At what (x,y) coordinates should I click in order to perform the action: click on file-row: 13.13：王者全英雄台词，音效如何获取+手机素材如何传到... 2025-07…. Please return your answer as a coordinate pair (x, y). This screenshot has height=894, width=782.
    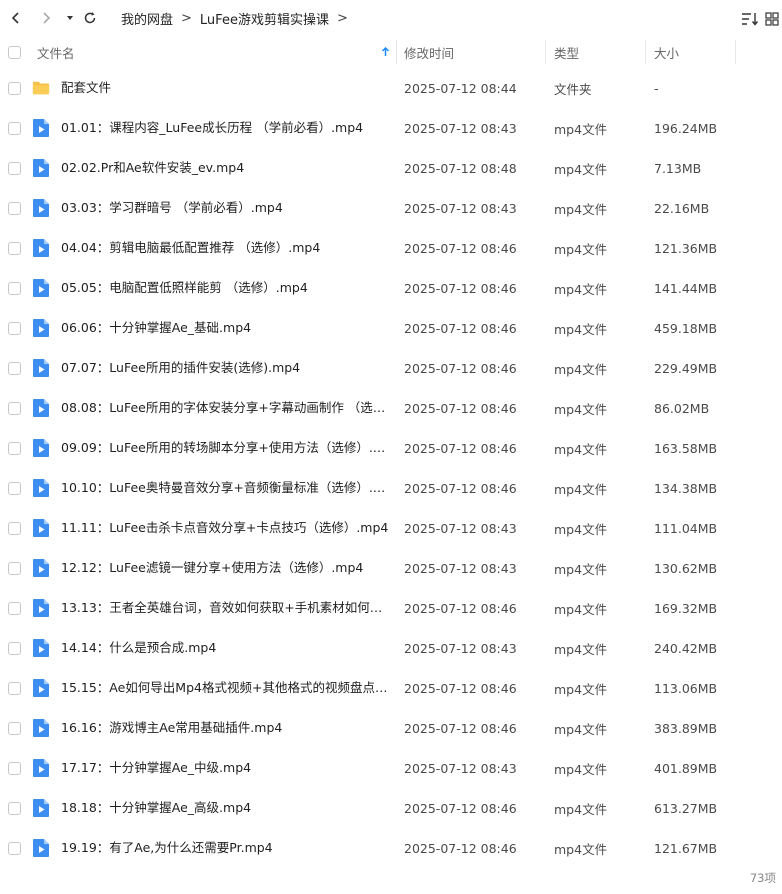
    Looking at the image, I should click on (391, 608).